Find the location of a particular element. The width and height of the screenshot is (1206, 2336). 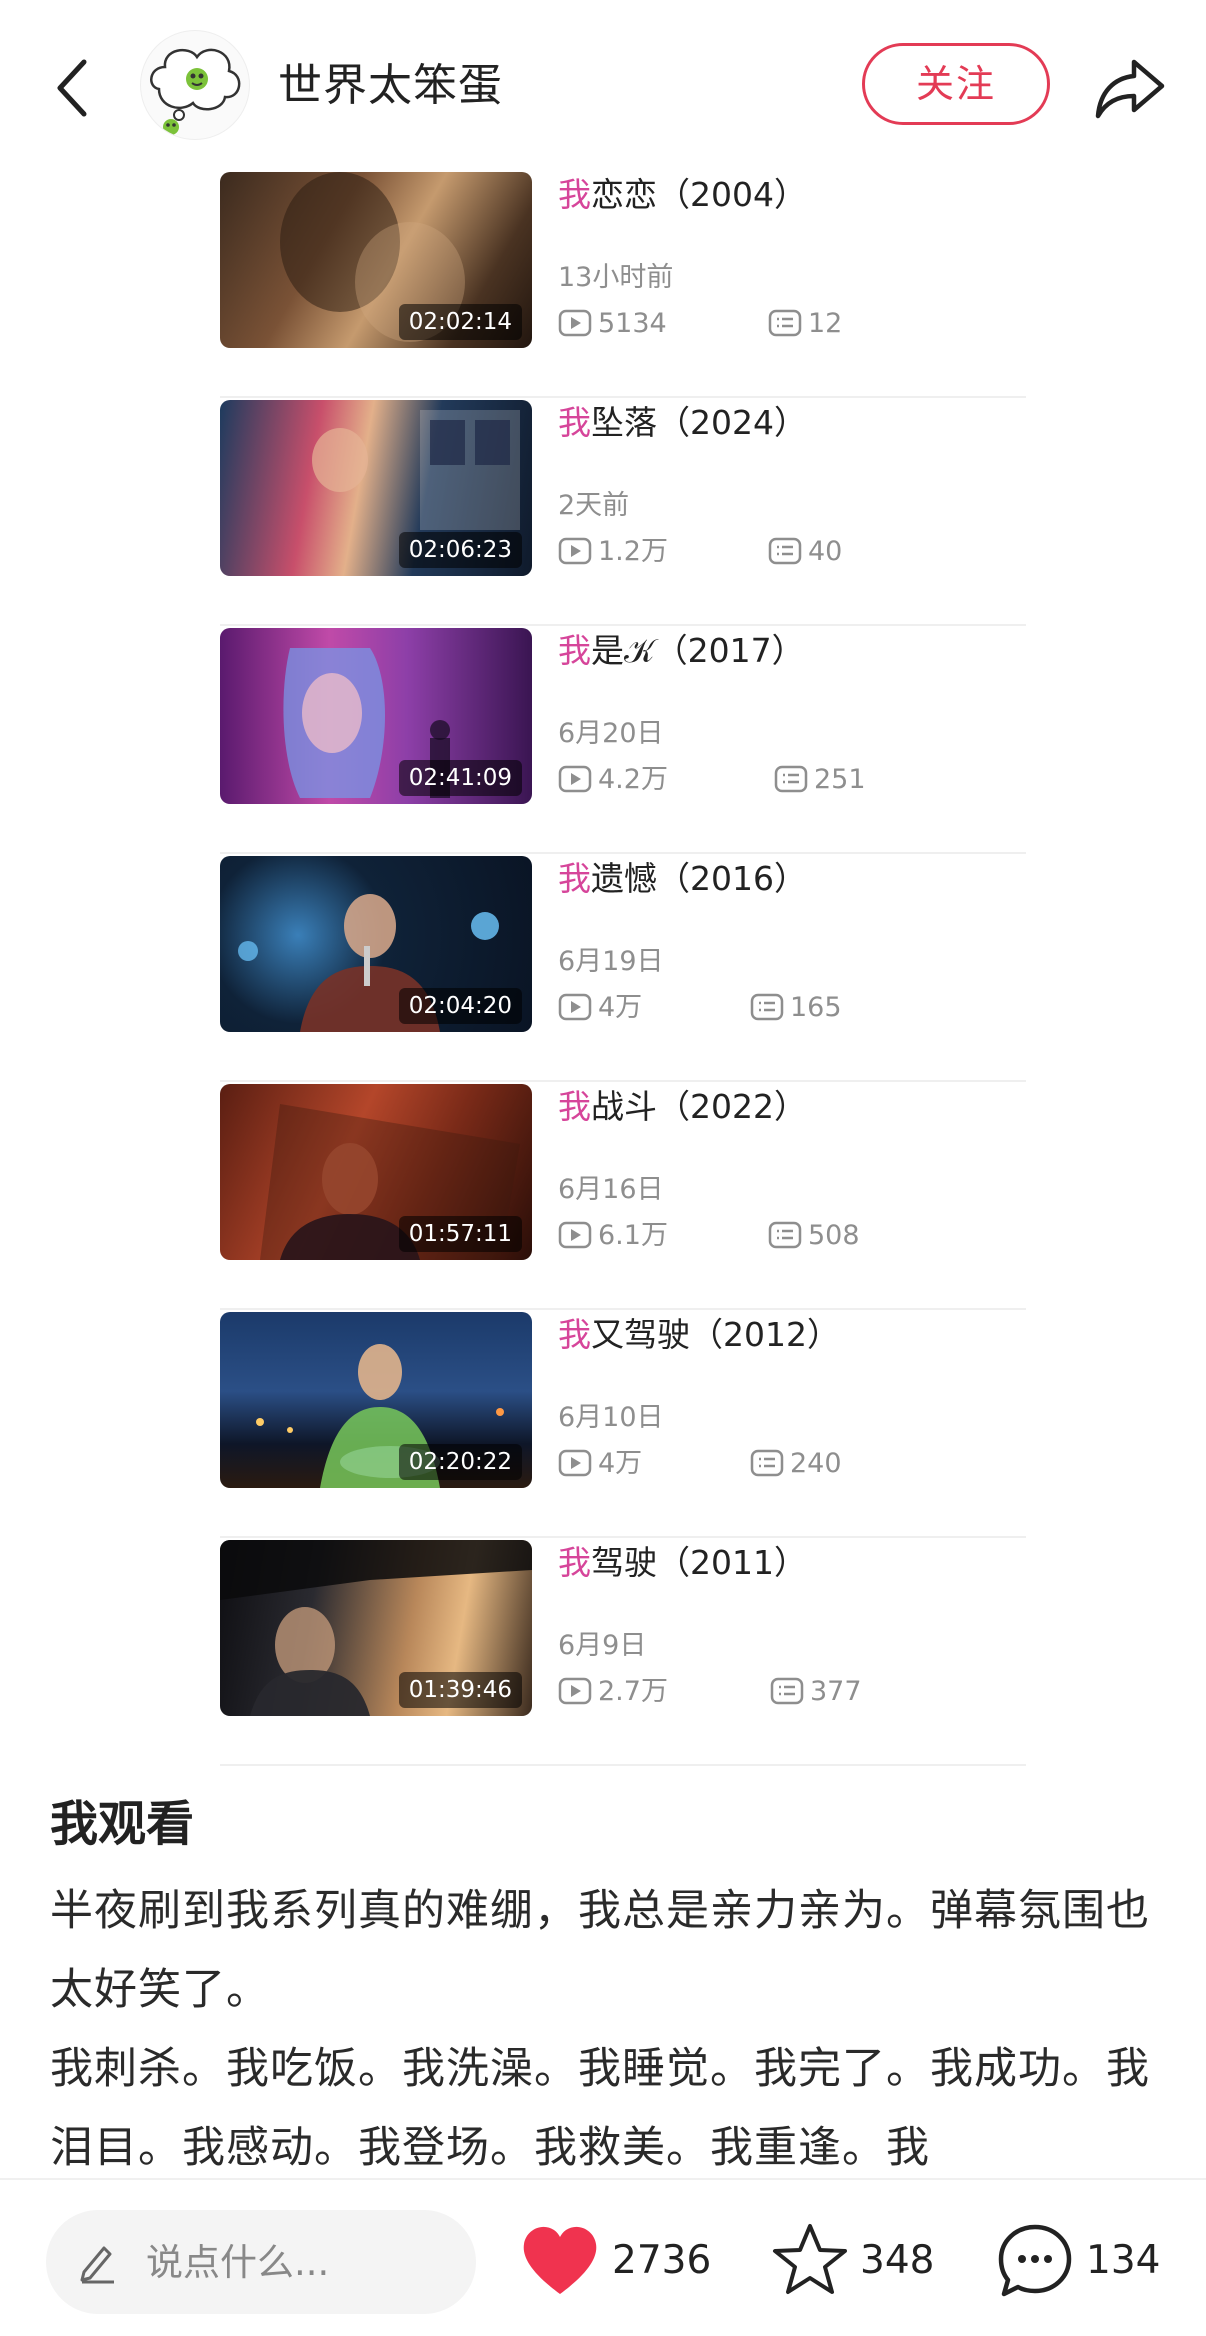

video-thumbnail: 02:20:22 is located at coordinates (376, 1400).